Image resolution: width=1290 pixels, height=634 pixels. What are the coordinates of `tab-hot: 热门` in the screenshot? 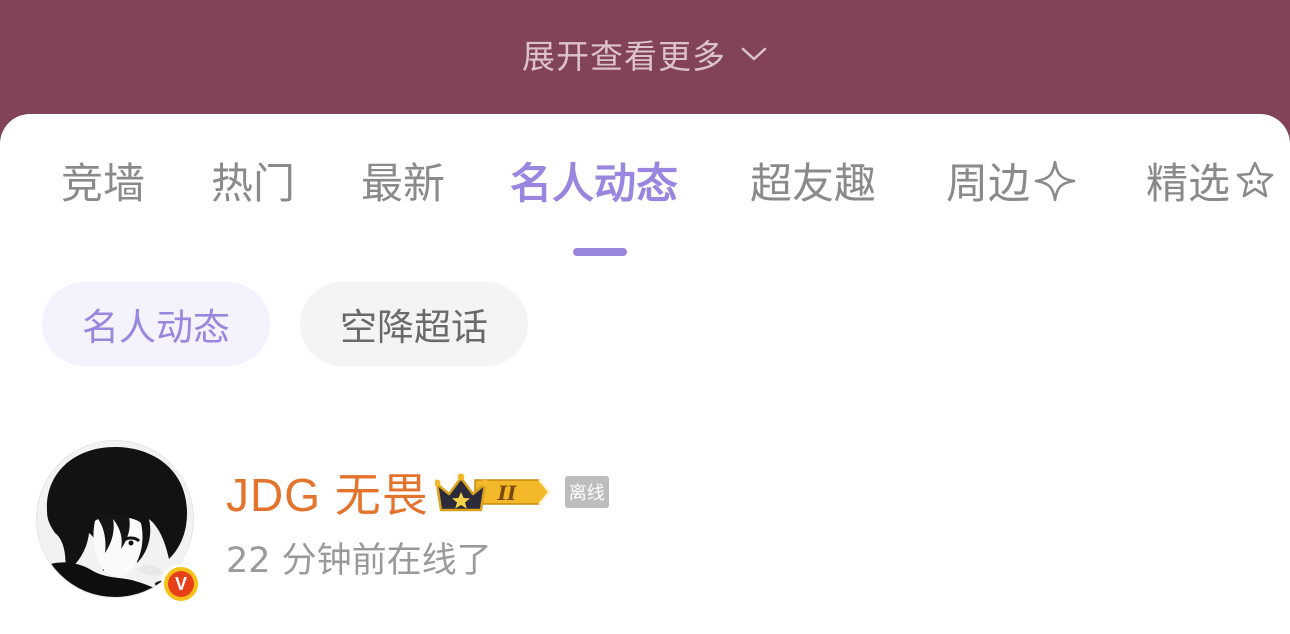 It's located at (253, 180).